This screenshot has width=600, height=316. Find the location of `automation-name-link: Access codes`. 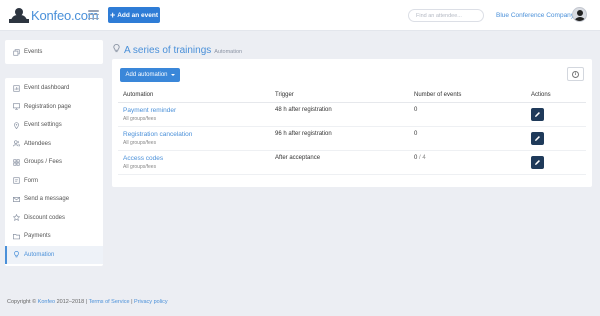

automation-name-link: Access codes is located at coordinates (196, 158).